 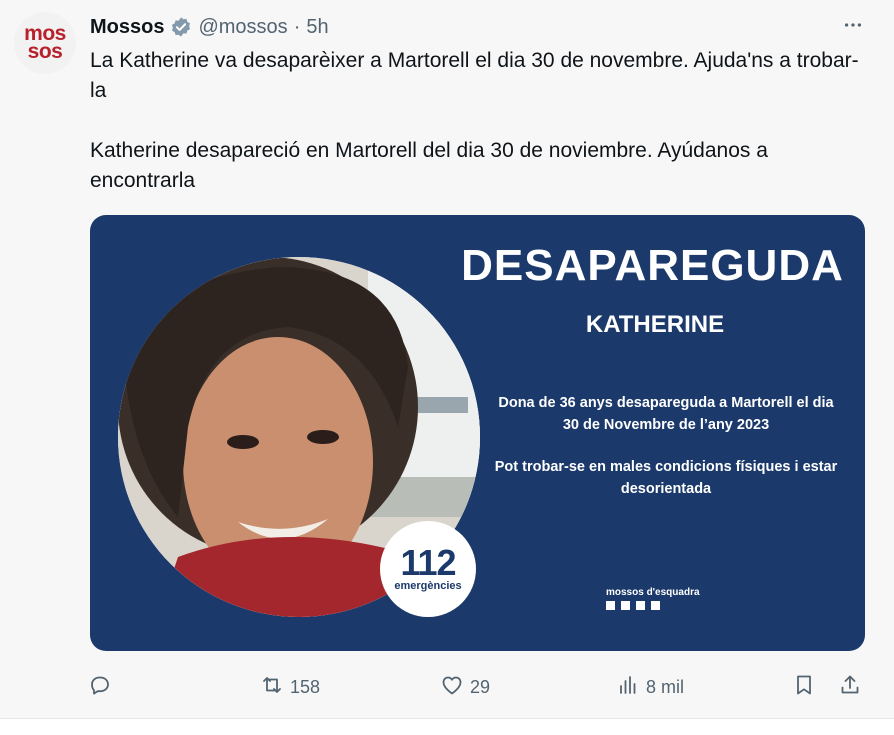 What do you see at coordinates (853, 25) in the screenshot?
I see `more-icon` at bounding box center [853, 25].